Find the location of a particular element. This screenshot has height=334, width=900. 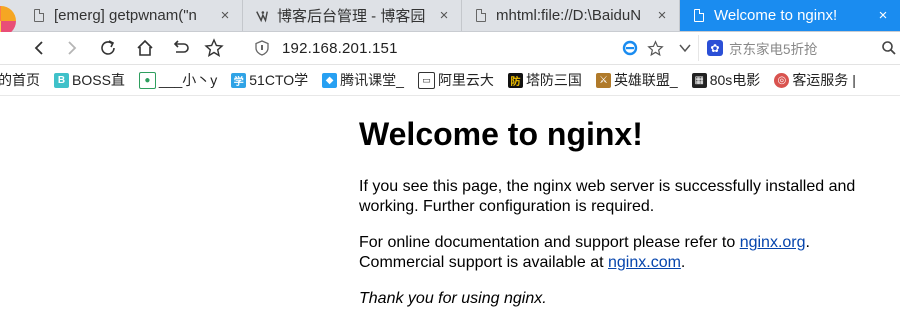

tab-mhtml-file: mhtml:file://D:\BaiduN × is located at coordinates (571, 15).